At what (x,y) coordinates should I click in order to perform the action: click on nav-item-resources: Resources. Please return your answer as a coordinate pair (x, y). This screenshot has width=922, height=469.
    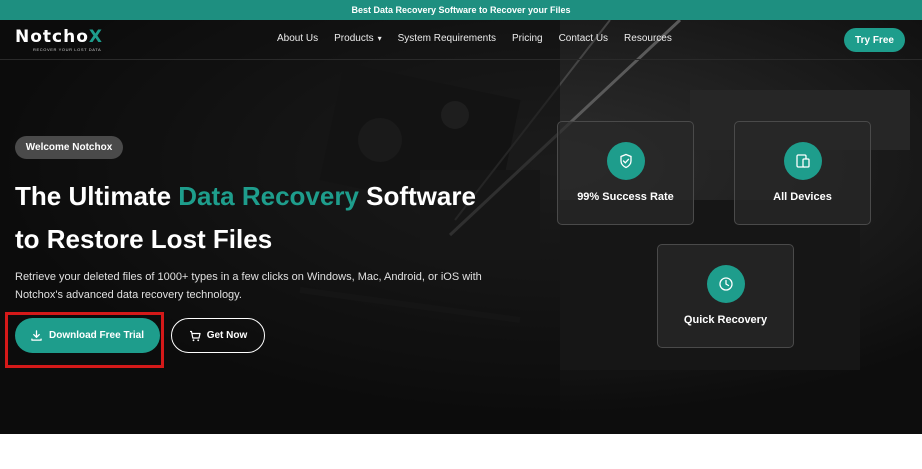
    Looking at the image, I should click on (648, 38).